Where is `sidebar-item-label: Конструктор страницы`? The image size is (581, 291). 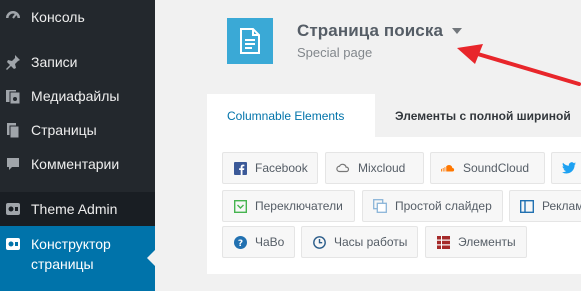 sidebar-item-label: Конструктор страницы is located at coordinates (71, 254).